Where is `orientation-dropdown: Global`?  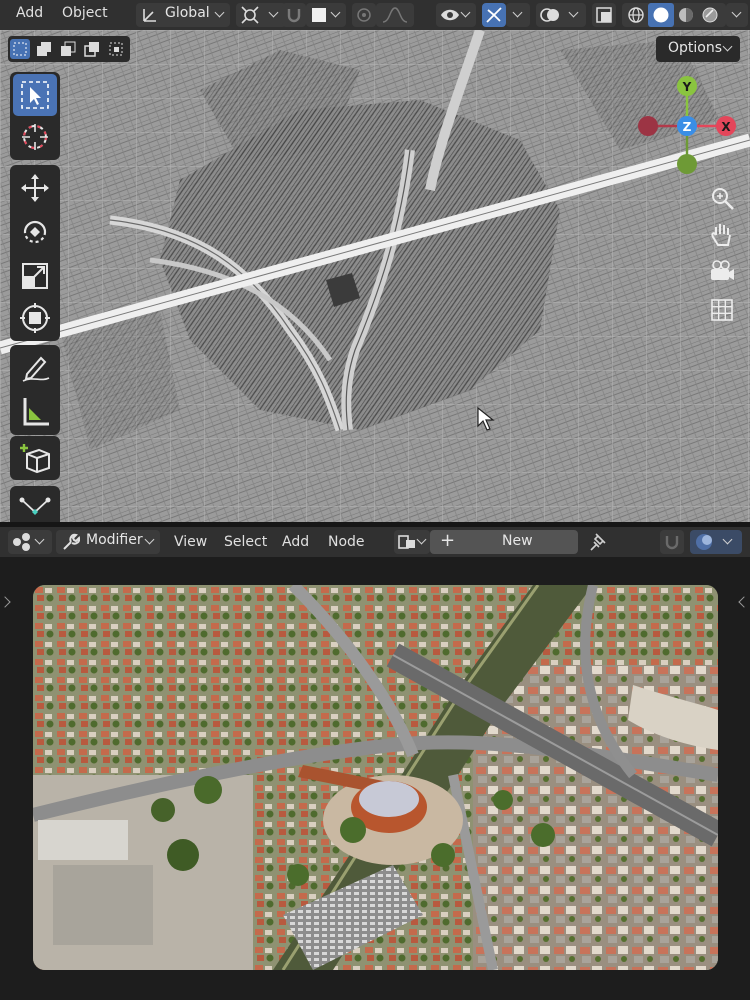
orientation-dropdown: Global is located at coordinates (183, 15).